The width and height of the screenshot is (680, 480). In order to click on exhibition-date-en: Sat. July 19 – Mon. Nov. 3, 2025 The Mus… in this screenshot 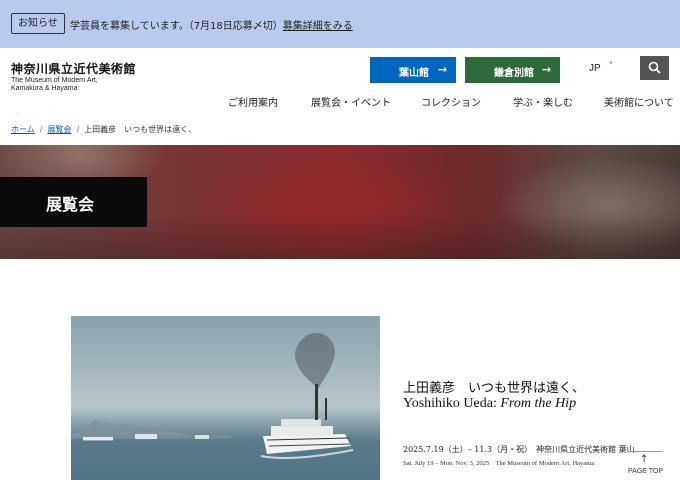, I will do `click(499, 463)`.